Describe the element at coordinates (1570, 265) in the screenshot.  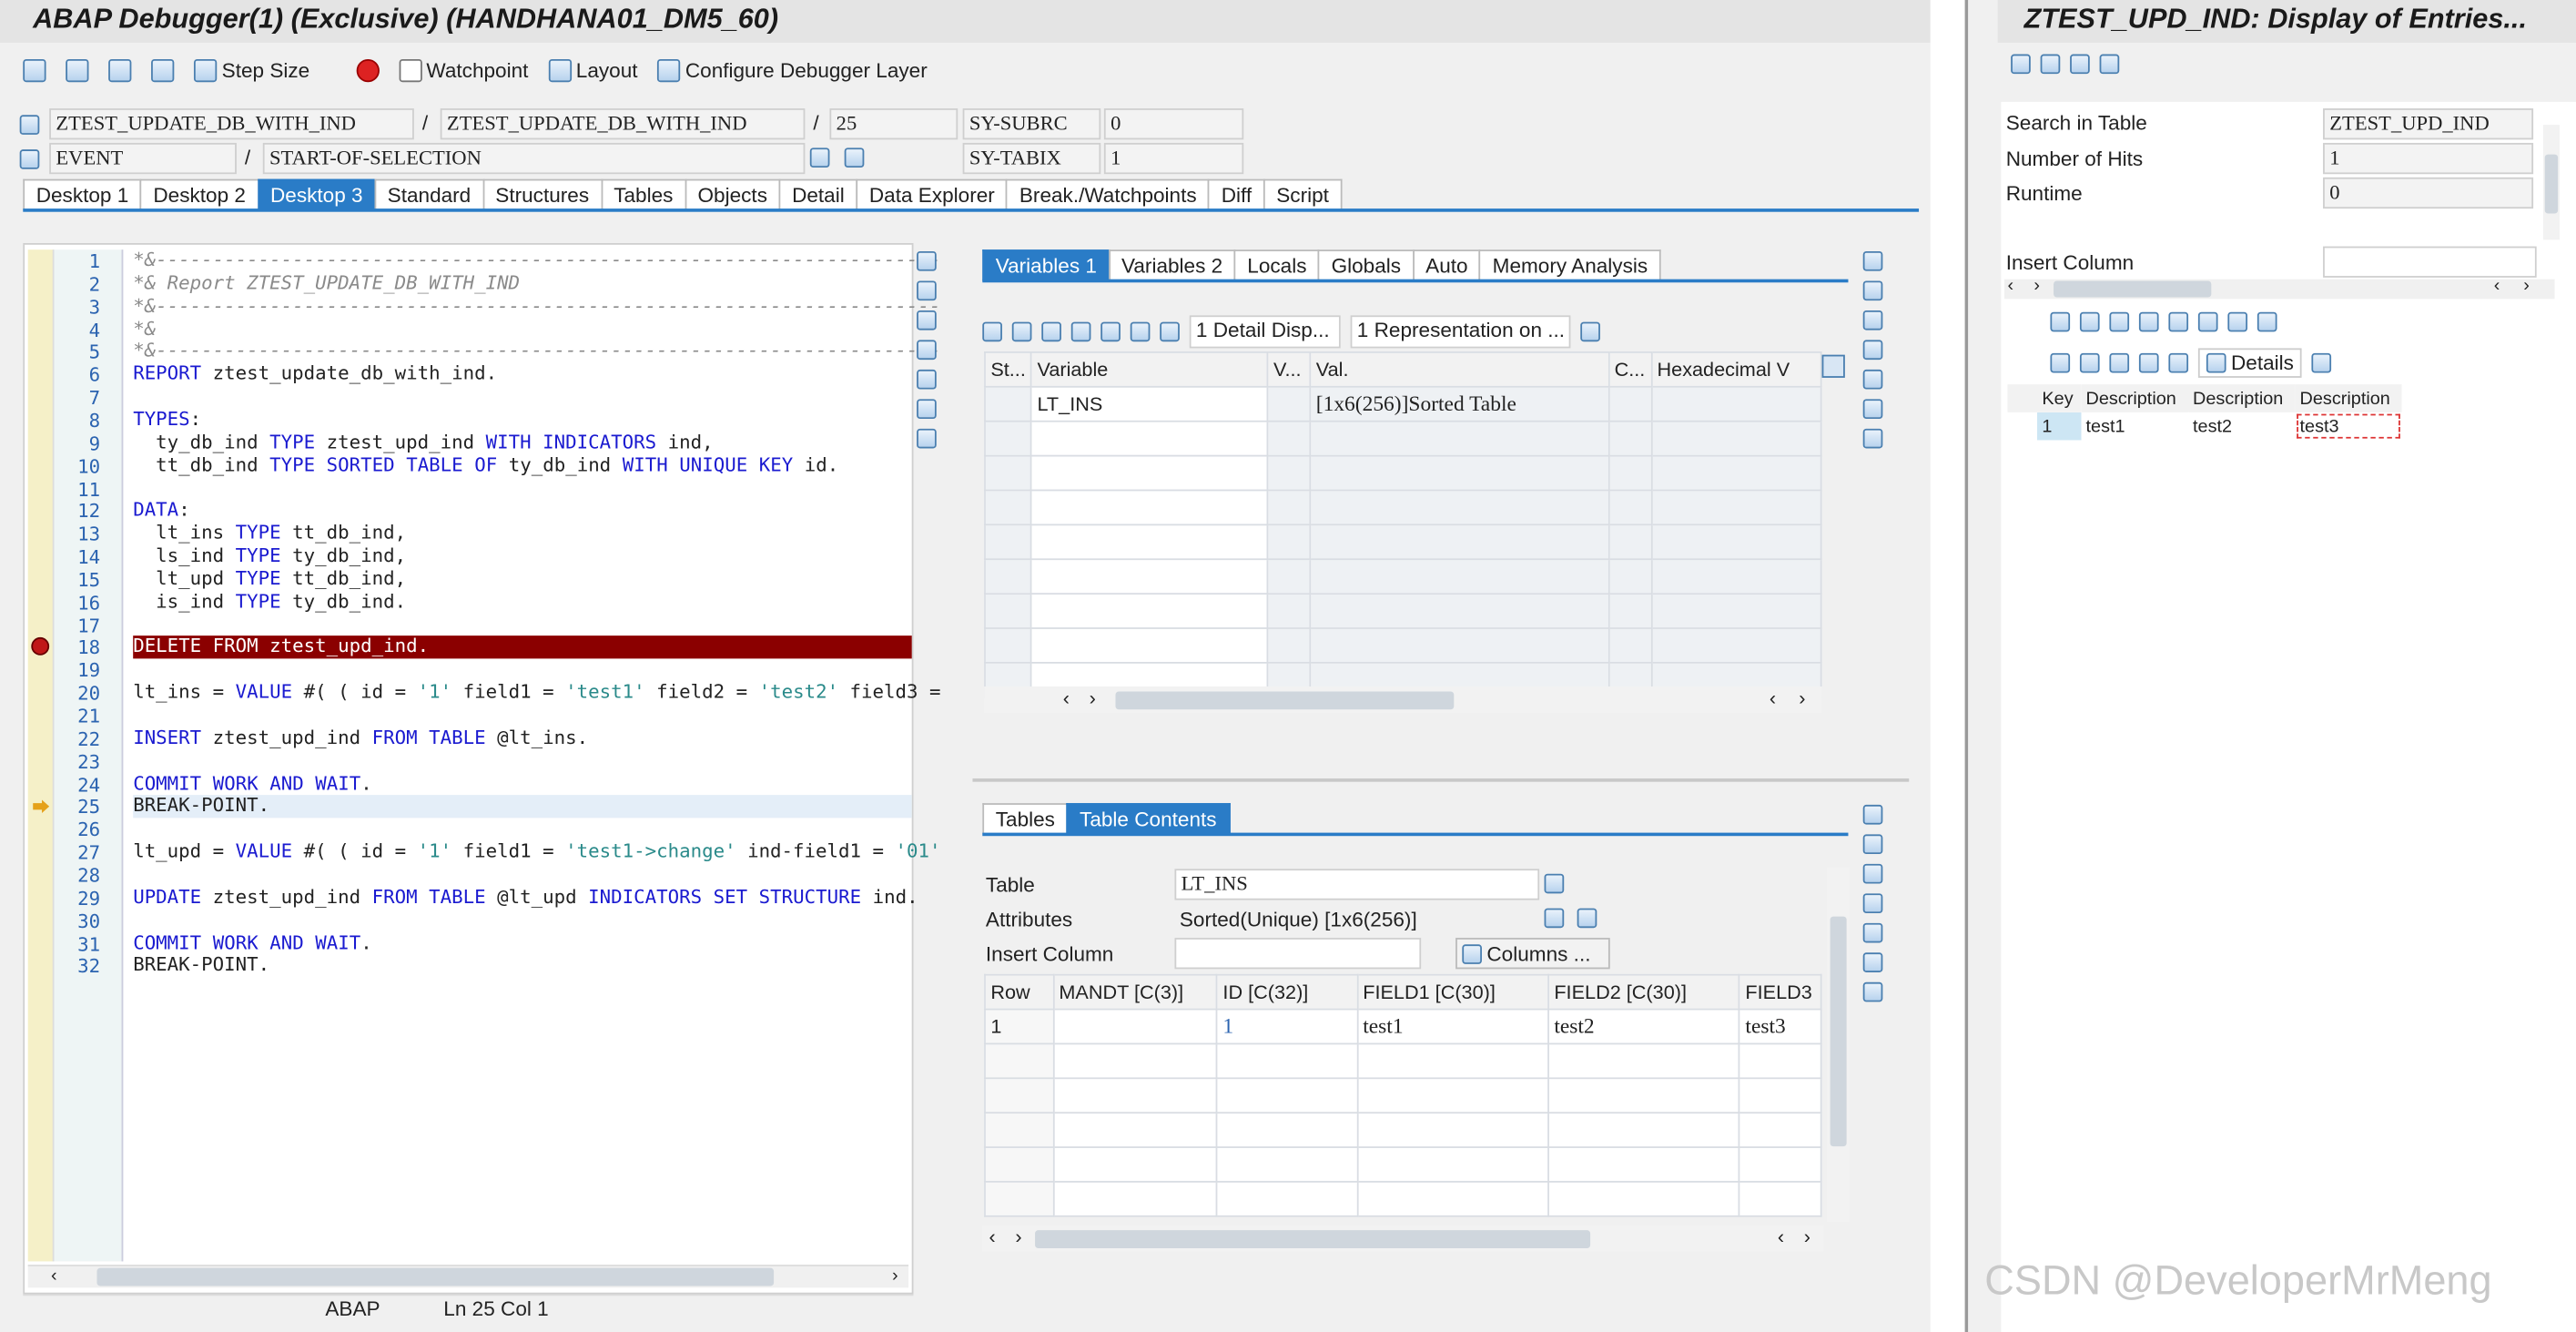
I see `var-tab-memory-analysis: Memory Analysis` at that location.